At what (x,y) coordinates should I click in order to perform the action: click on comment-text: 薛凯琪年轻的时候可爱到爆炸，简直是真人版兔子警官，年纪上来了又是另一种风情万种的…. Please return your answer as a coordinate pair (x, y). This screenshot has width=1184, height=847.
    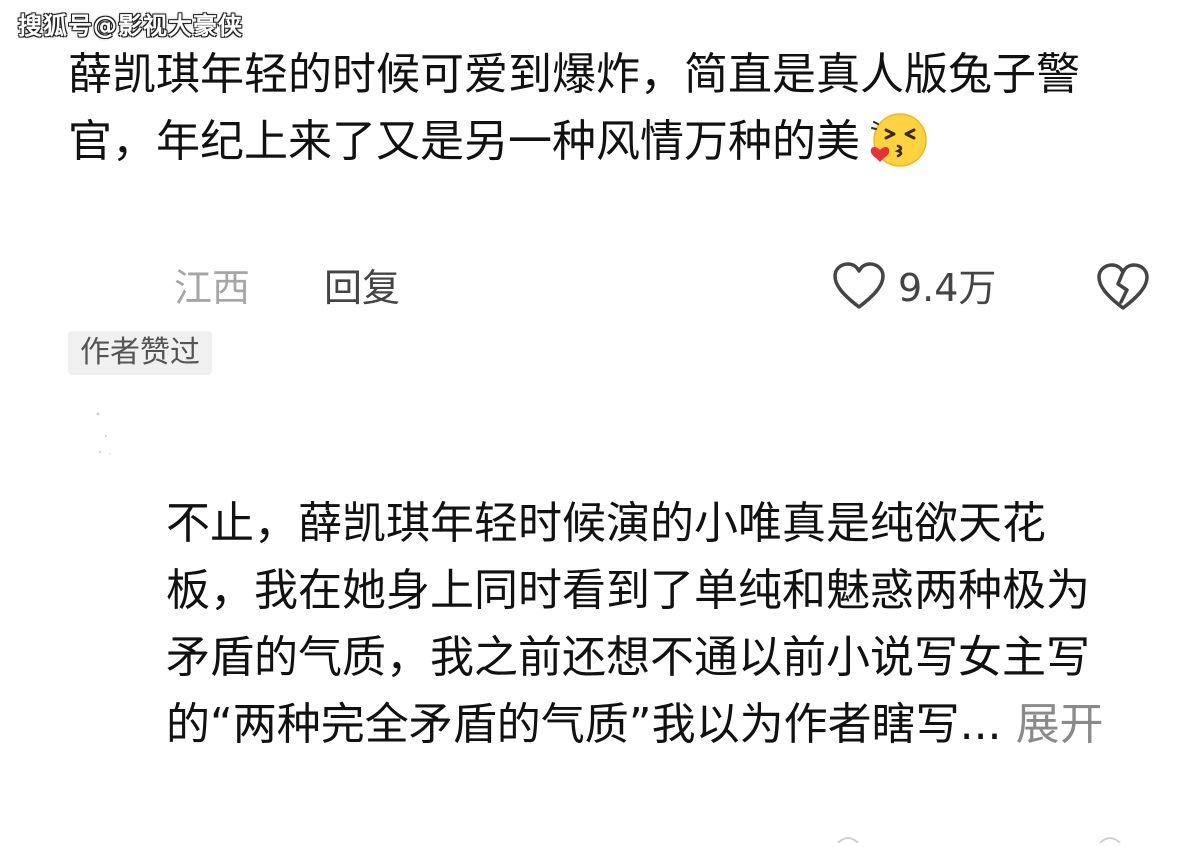
    Looking at the image, I should click on (574, 108).